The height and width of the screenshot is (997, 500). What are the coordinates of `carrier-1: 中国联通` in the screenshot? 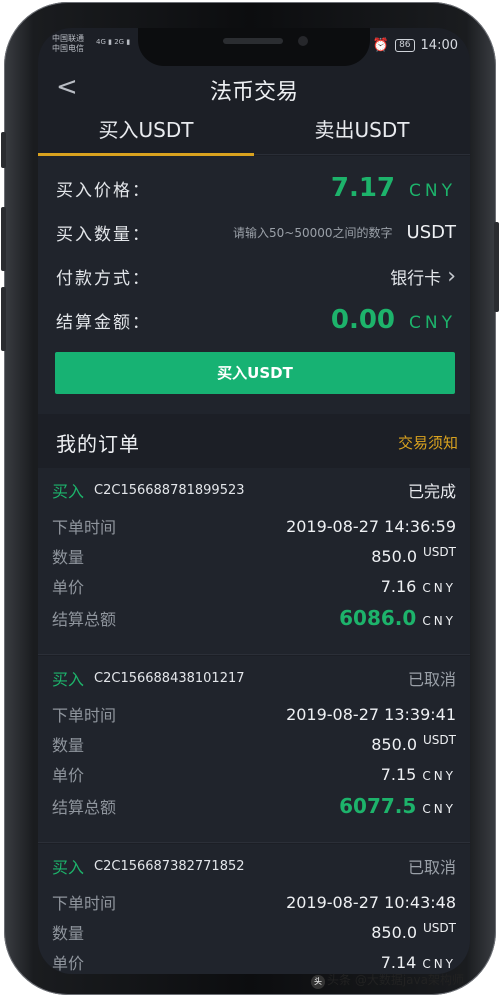 It's located at (68, 38).